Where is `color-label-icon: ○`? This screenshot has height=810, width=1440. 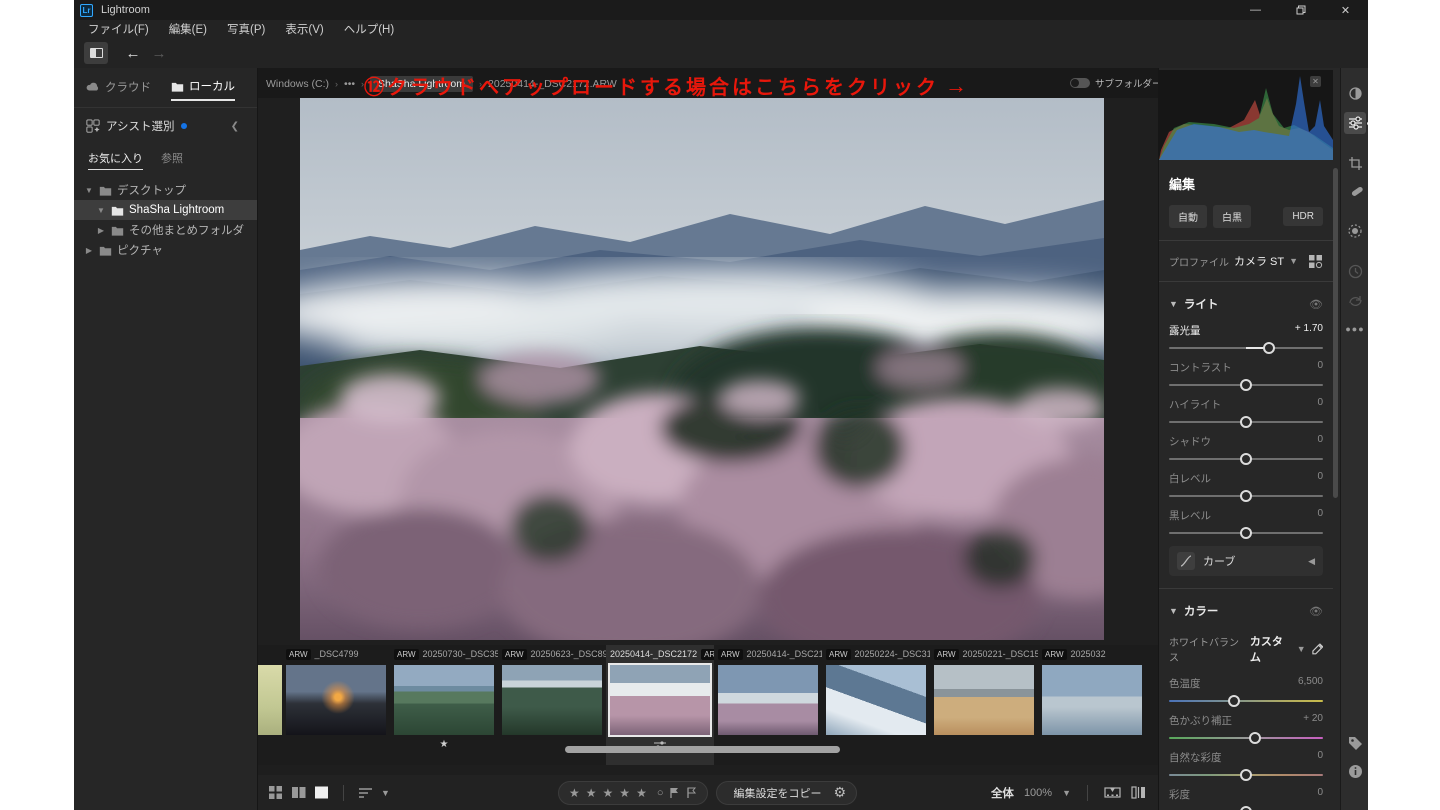
color-label-icon: ○ is located at coordinates (660, 793).